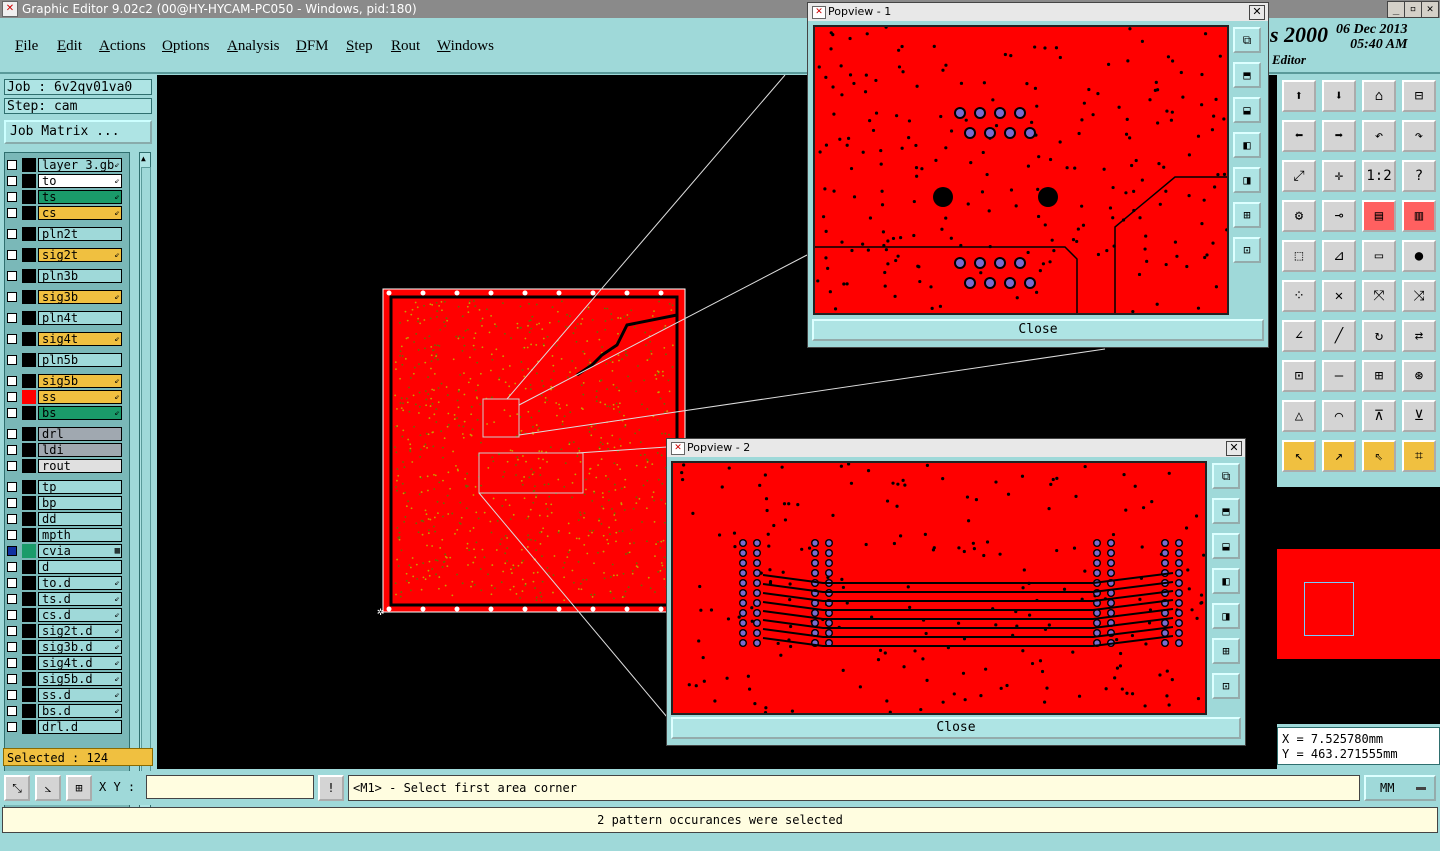 This screenshot has height=851, width=1440. I want to click on layer-row: bp, so click(64, 503).